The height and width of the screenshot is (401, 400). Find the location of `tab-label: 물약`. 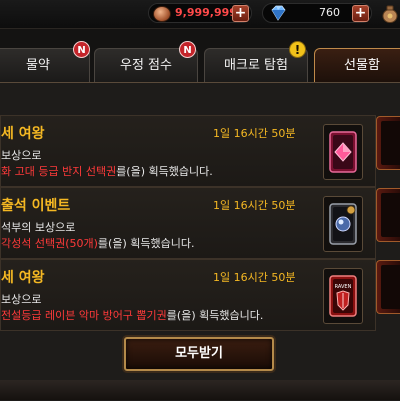

tab-label: 물약 is located at coordinates (38, 65).